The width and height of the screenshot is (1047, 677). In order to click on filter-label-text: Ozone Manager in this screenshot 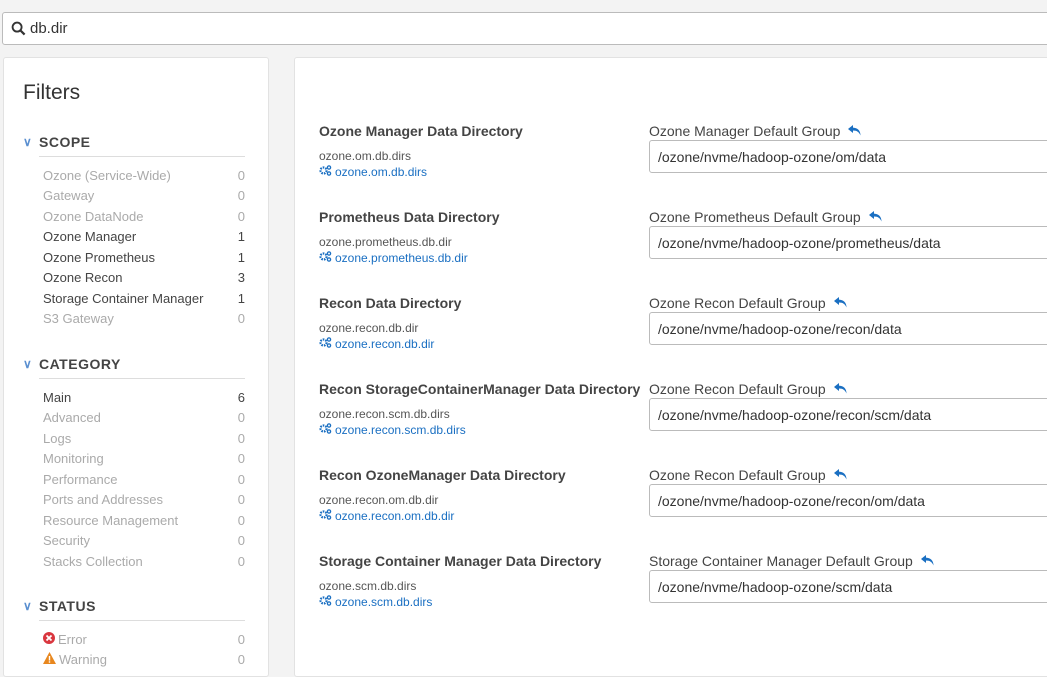, I will do `click(90, 237)`.